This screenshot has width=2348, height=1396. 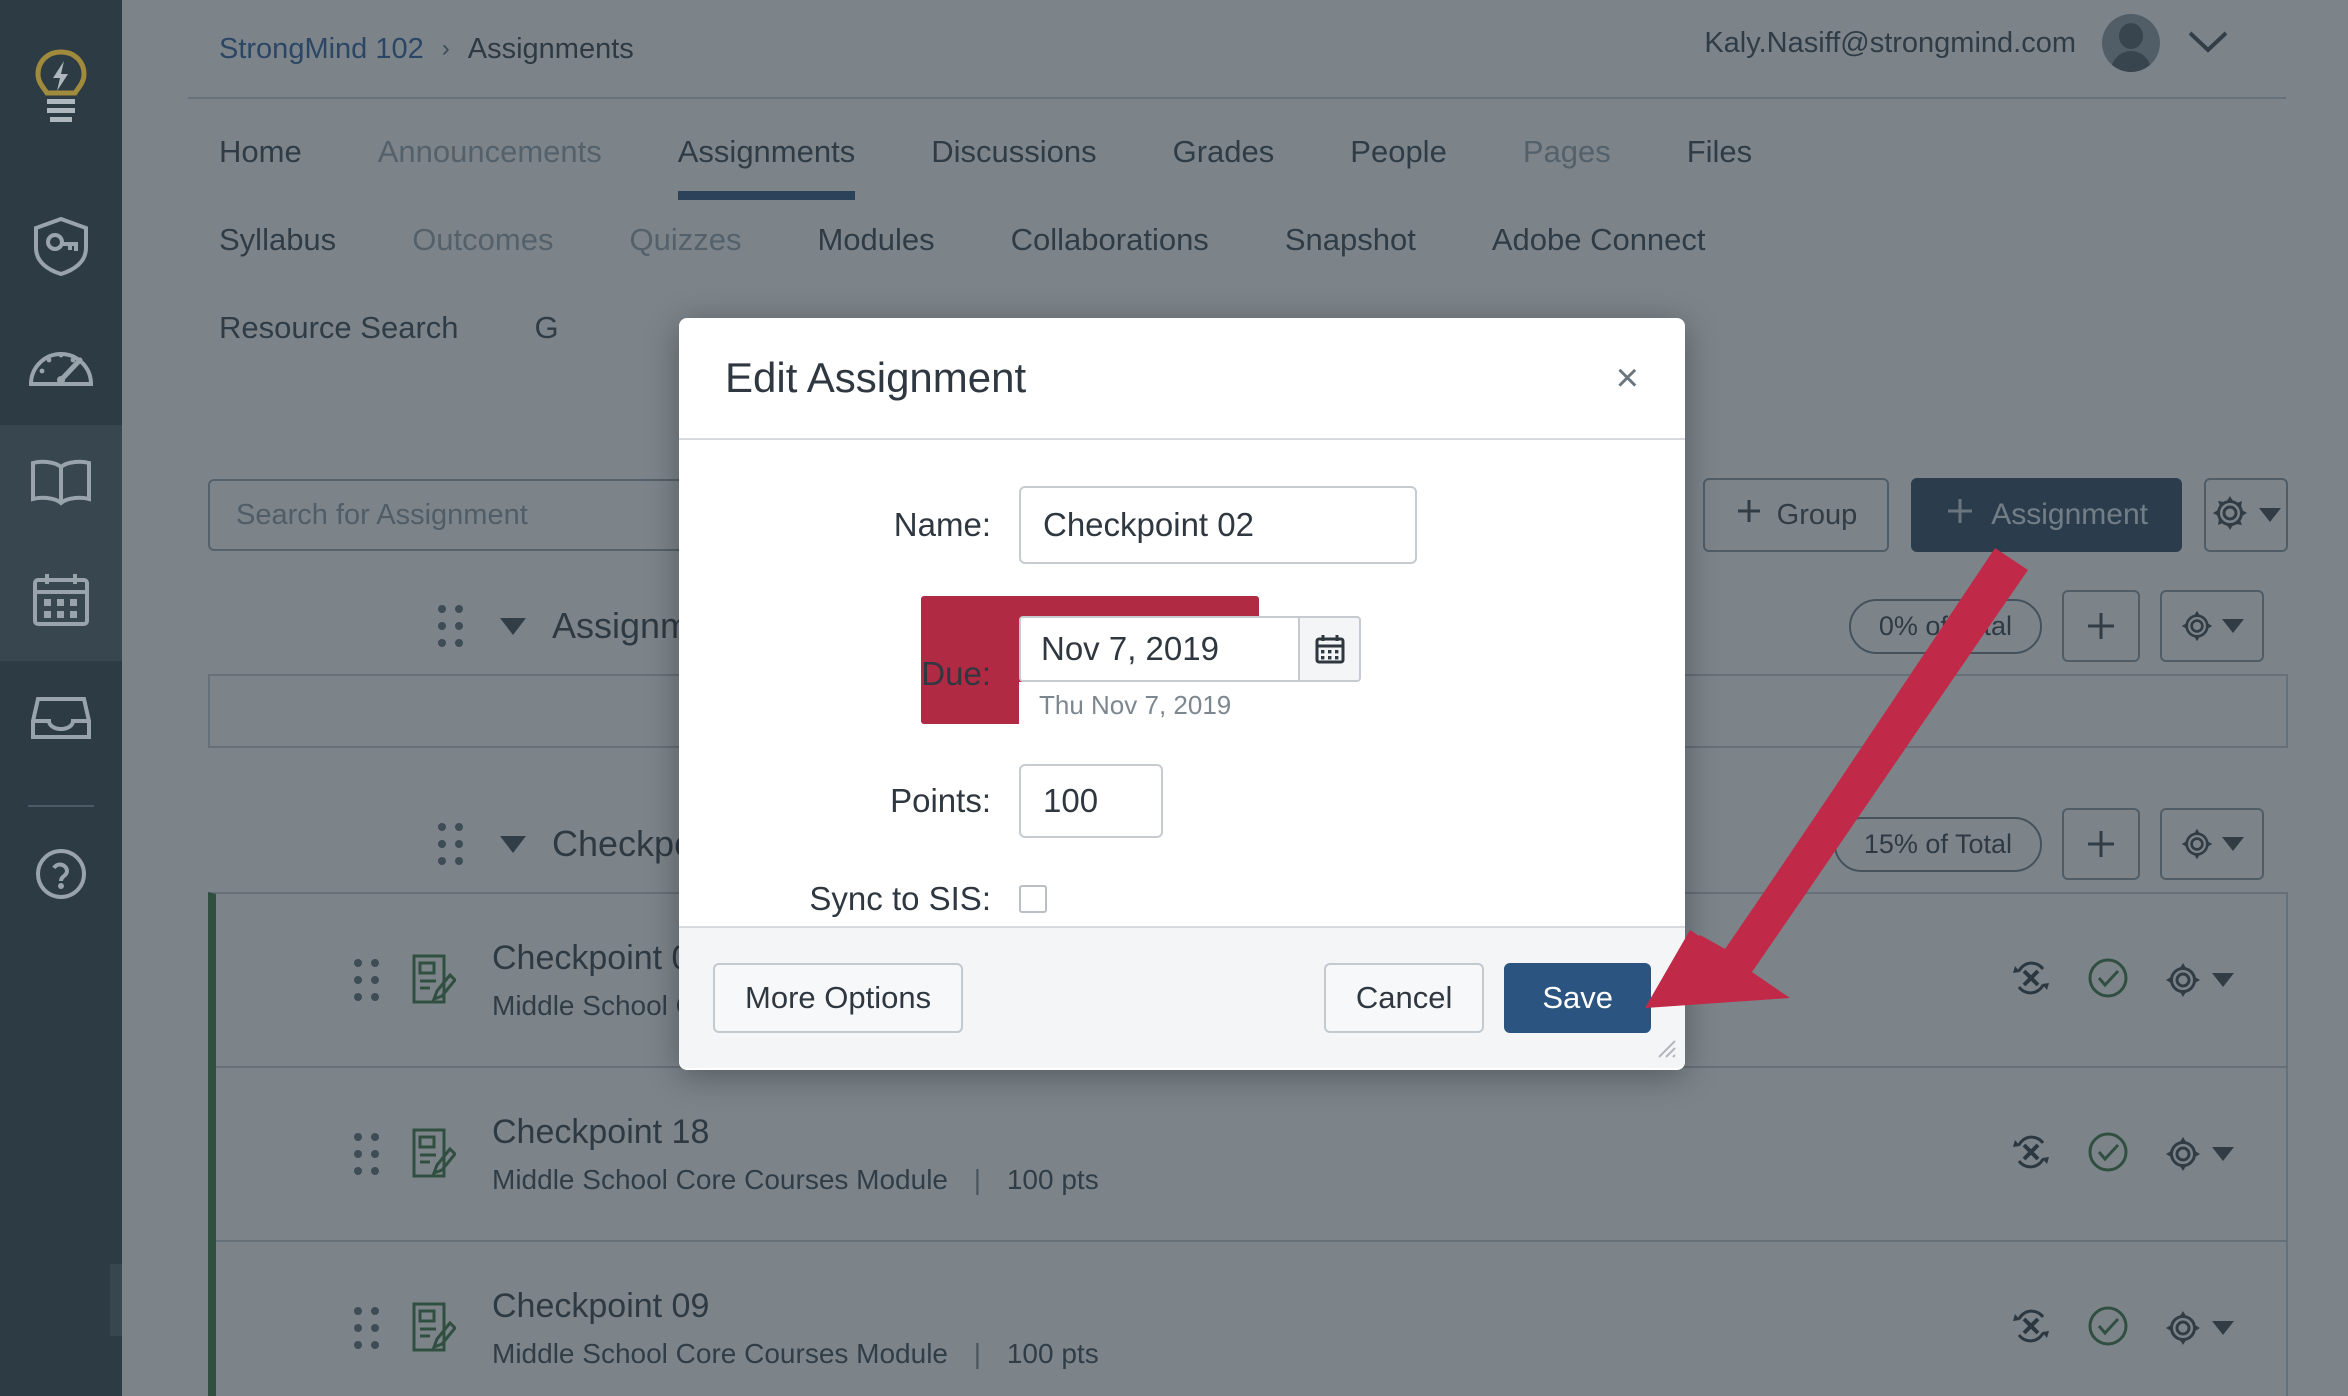 What do you see at coordinates (900, 898) in the screenshot?
I see `sync-to-sis-label: Sync to SIS:` at bounding box center [900, 898].